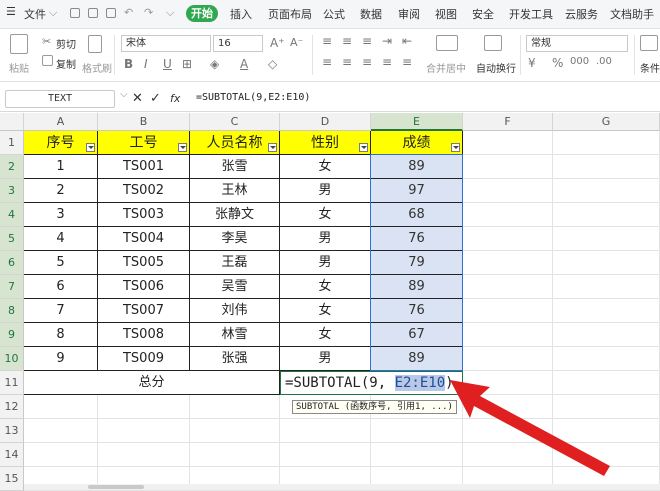 The image size is (660, 491). Describe the element at coordinates (446, 67) in the screenshot. I see `merge-center-button: 合并居中` at that location.